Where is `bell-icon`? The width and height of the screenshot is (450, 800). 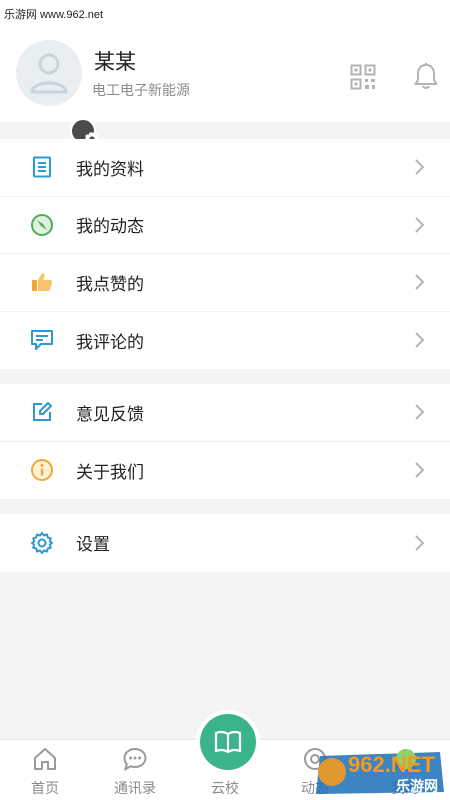 bell-icon is located at coordinates (426, 76).